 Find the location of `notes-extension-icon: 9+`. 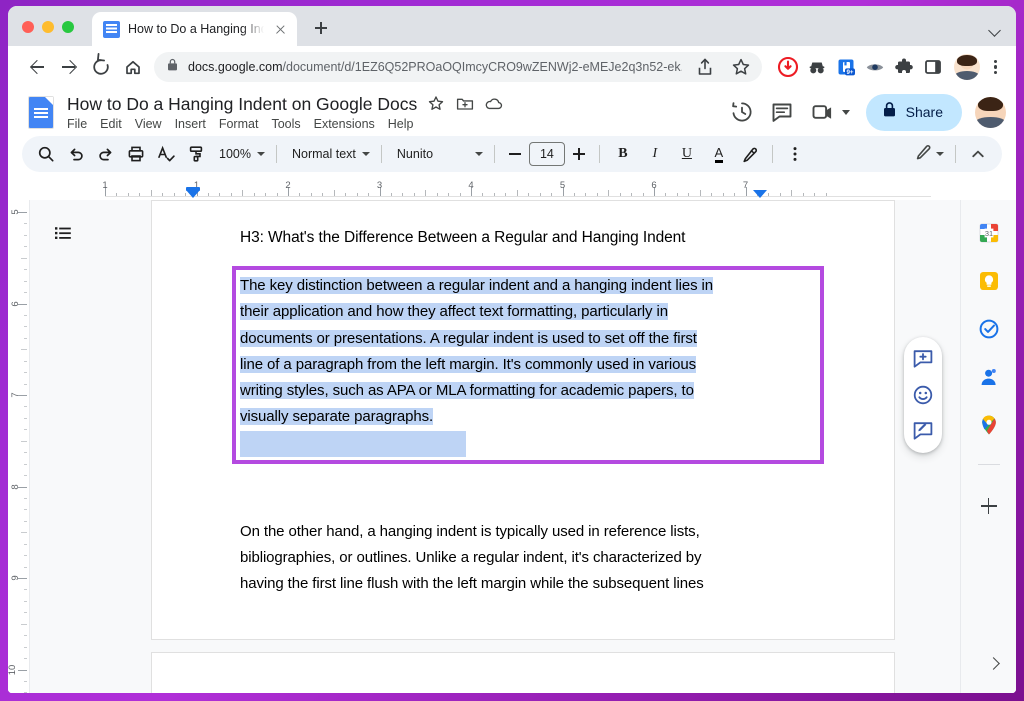

notes-extension-icon: 9+ is located at coordinates (846, 67).